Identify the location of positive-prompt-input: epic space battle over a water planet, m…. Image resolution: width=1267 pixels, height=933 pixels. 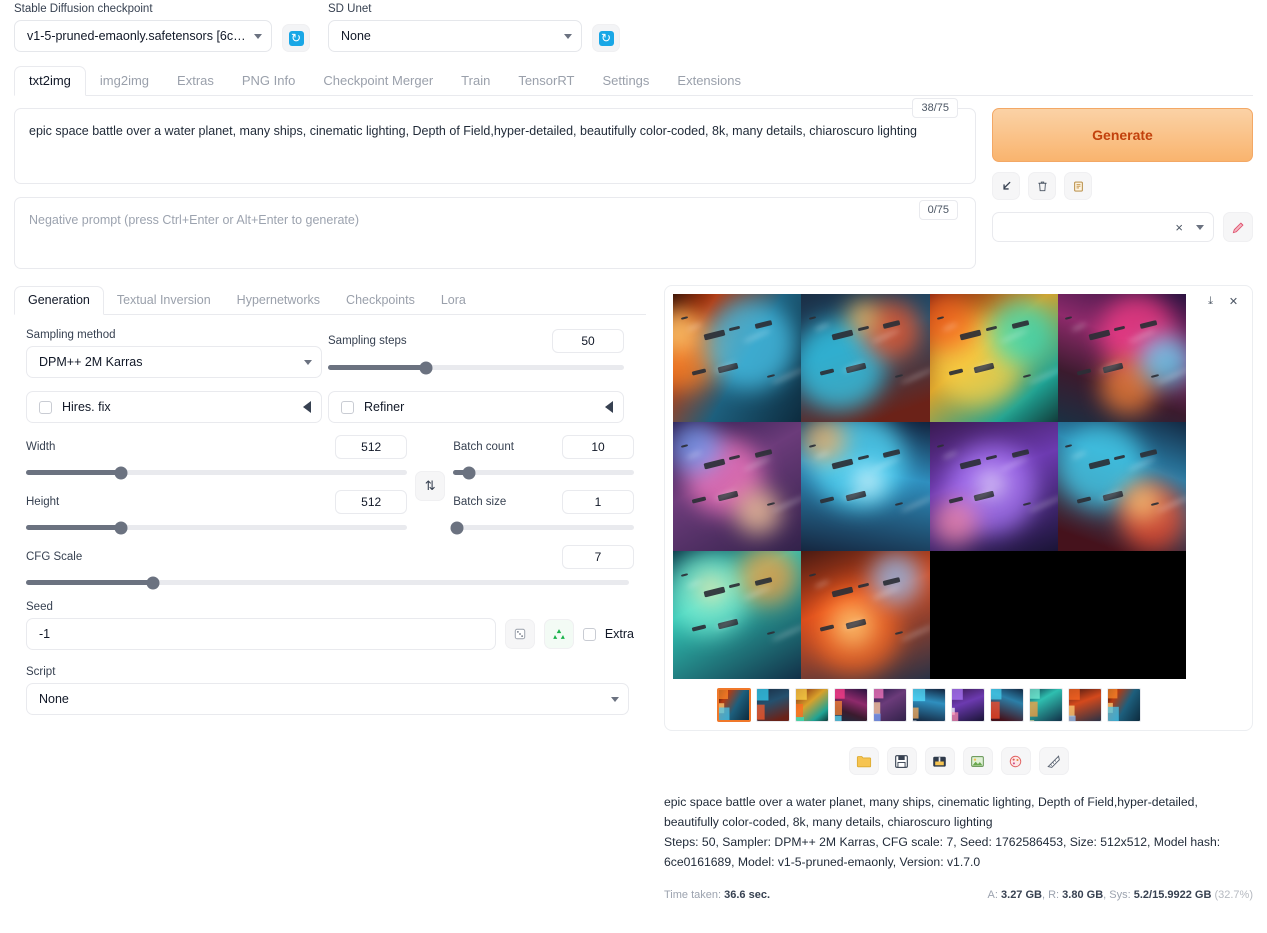
(495, 146).